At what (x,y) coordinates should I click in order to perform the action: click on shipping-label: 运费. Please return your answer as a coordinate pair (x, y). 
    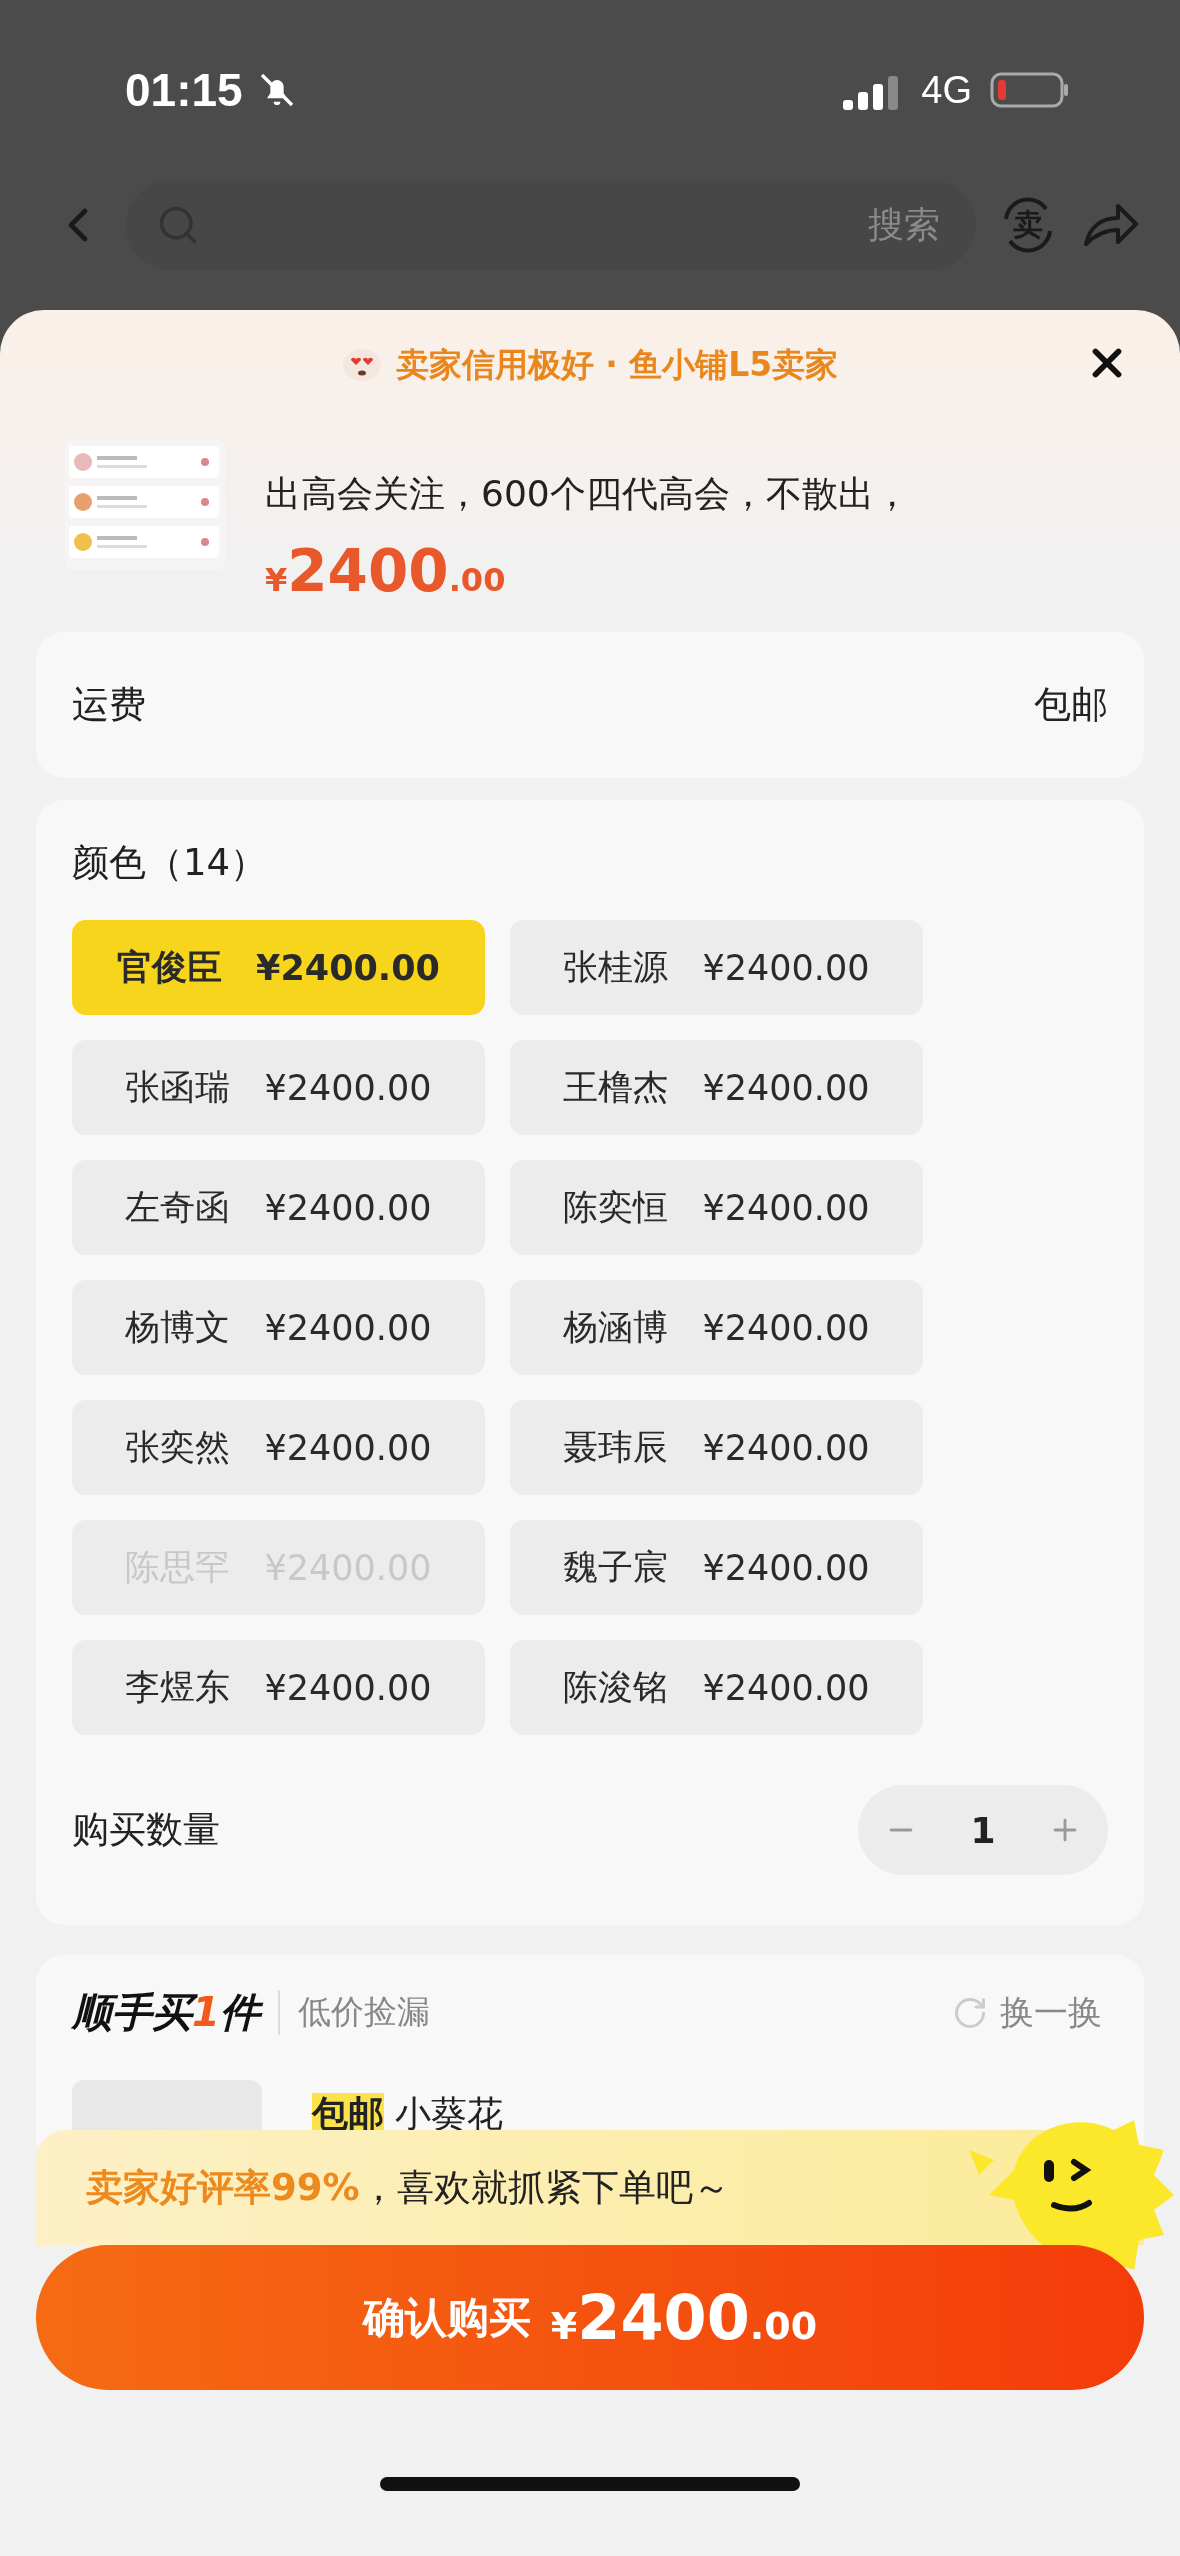
    Looking at the image, I should click on (109, 705).